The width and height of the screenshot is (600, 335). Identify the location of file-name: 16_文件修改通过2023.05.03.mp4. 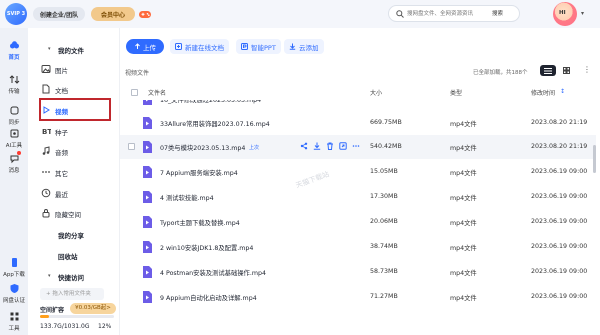
(210, 102).